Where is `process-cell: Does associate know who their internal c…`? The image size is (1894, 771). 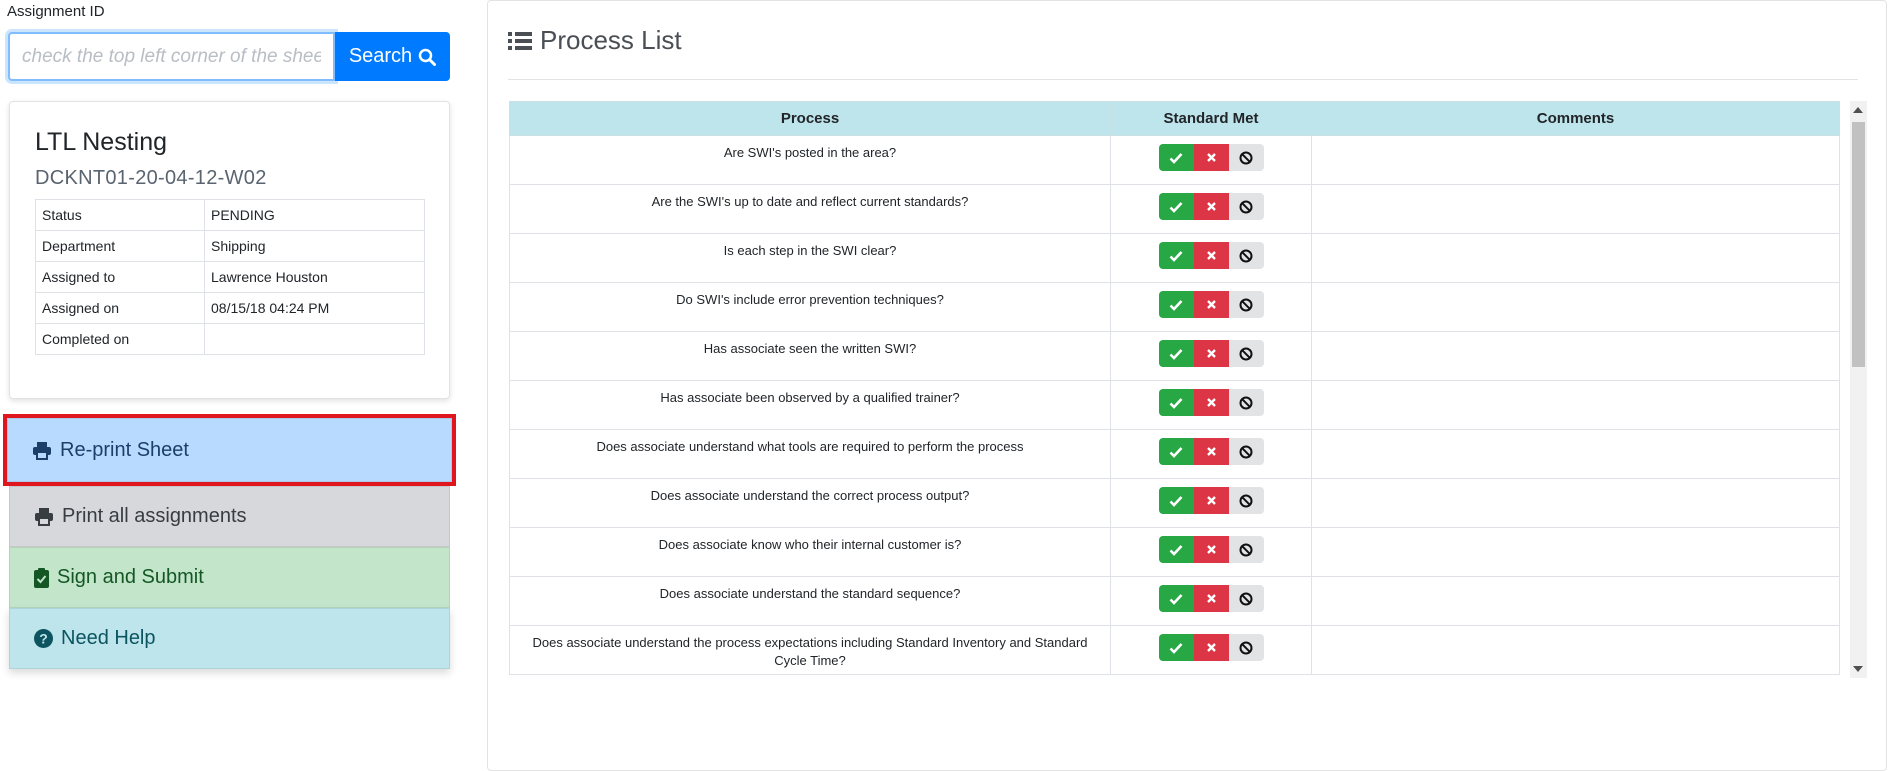
process-cell: Does associate know who their internal c… is located at coordinates (810, 552).